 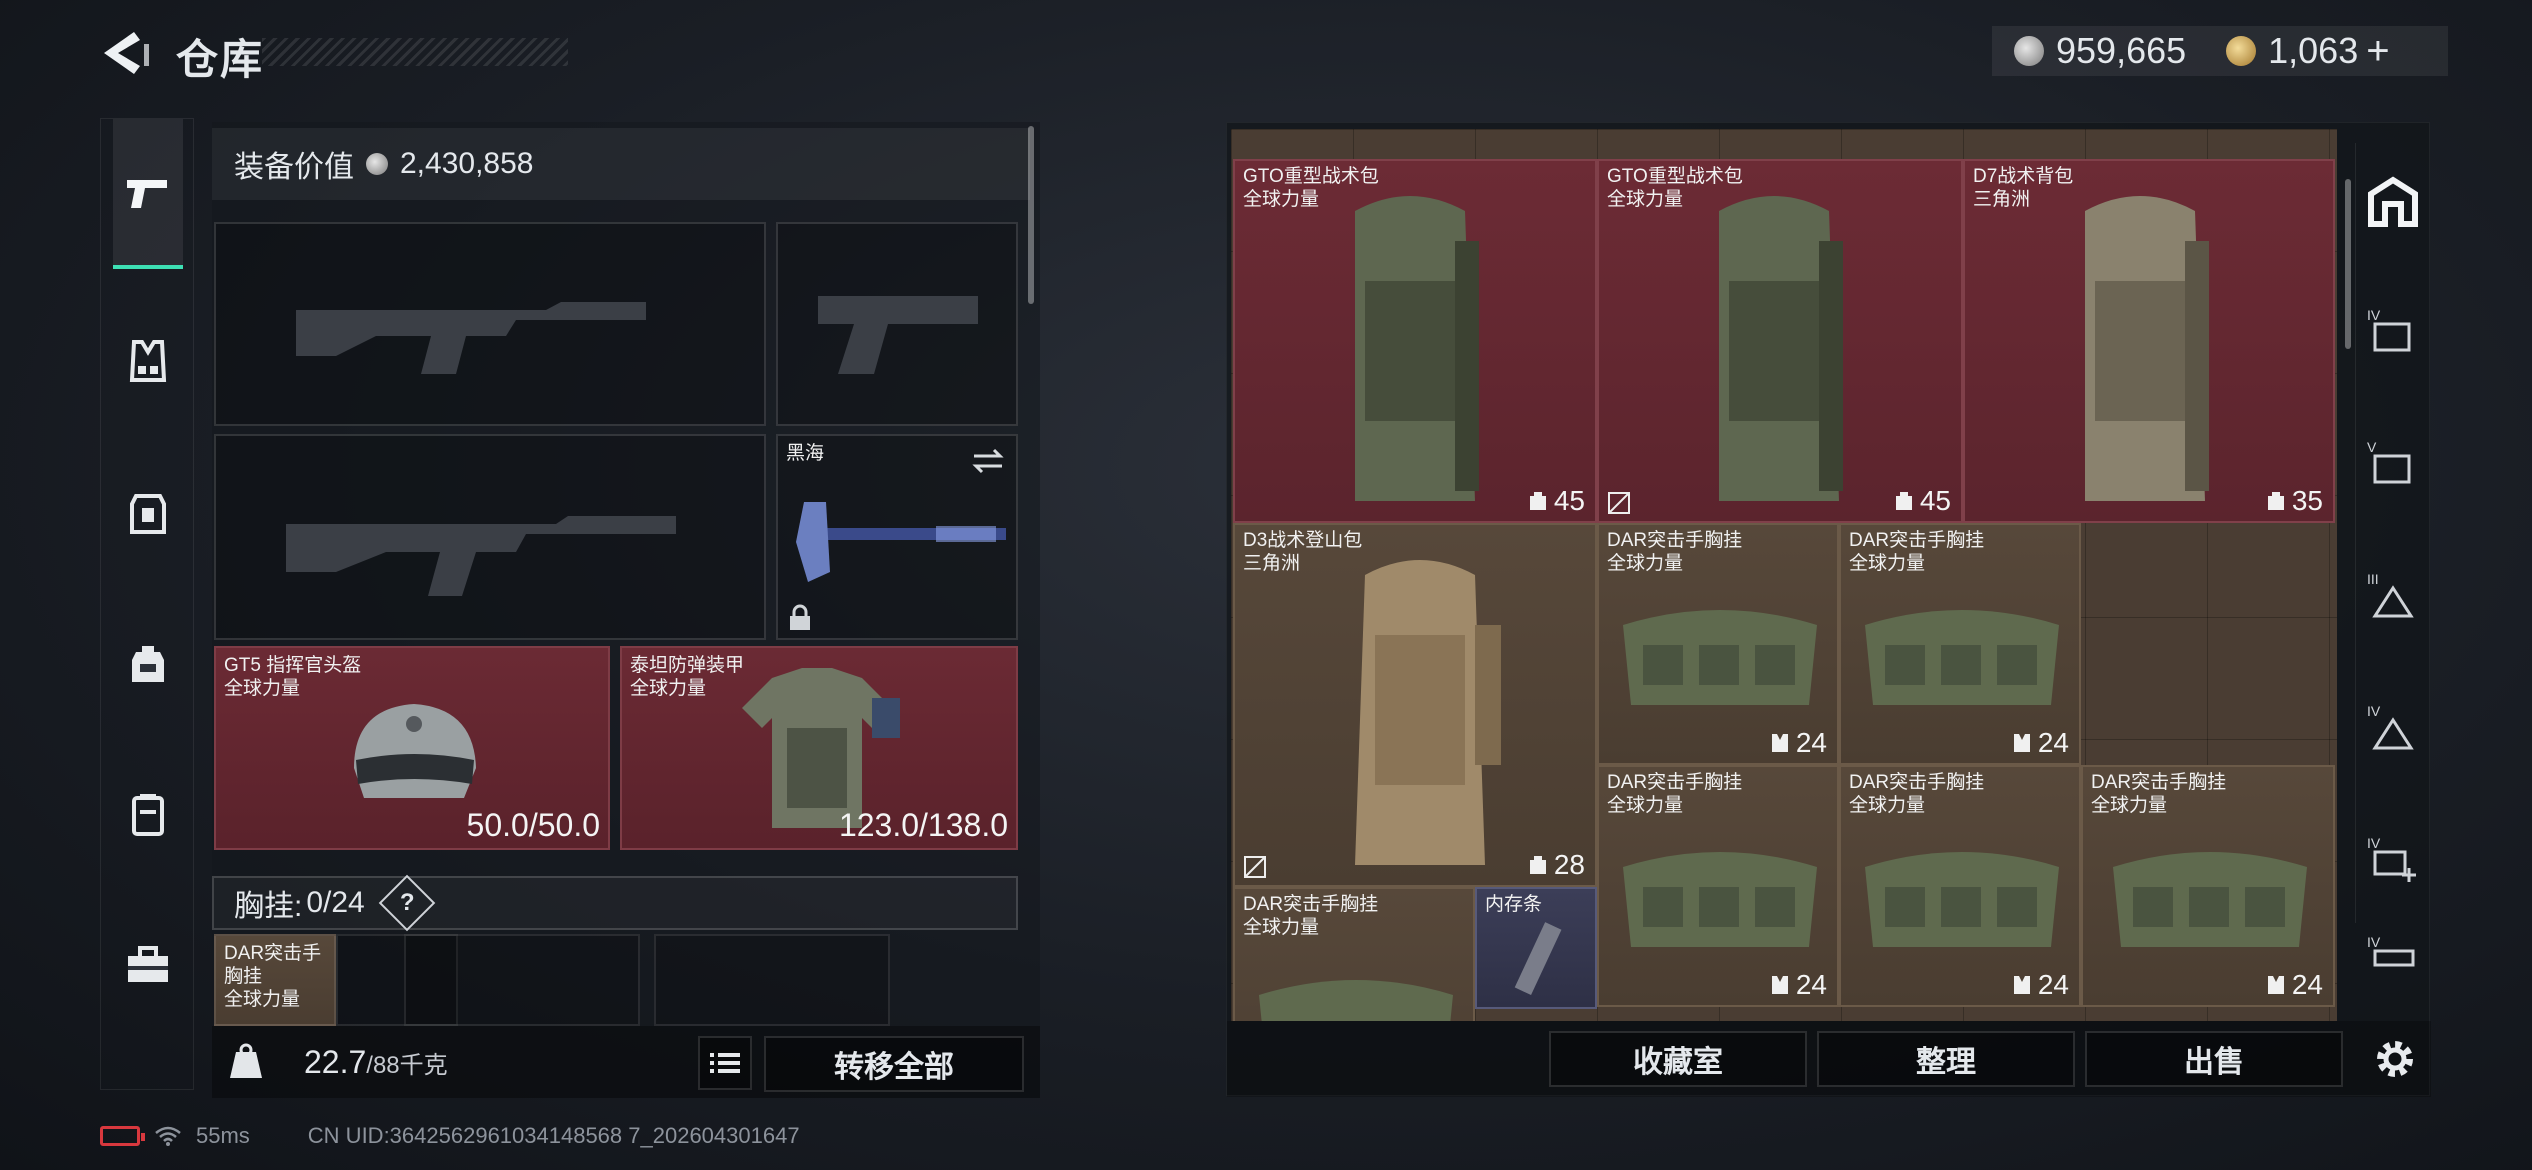 I want to click on chest-rig-item-slot: DAR突击手胸挂 全球力量, so click(x=275, y=980).